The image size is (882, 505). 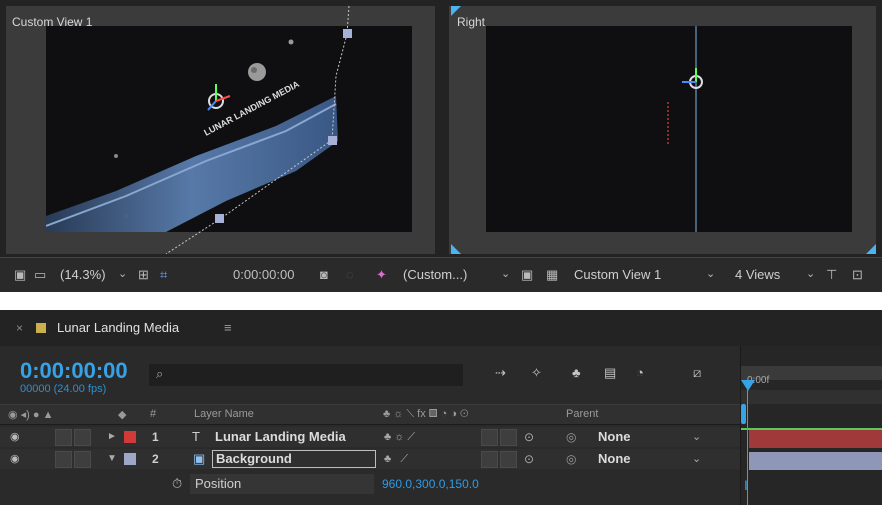 What do you see at coordinates (757, 274) in the screenshot?
I see `view-layout-select: 4 Views` at bounding box center [757, 274].